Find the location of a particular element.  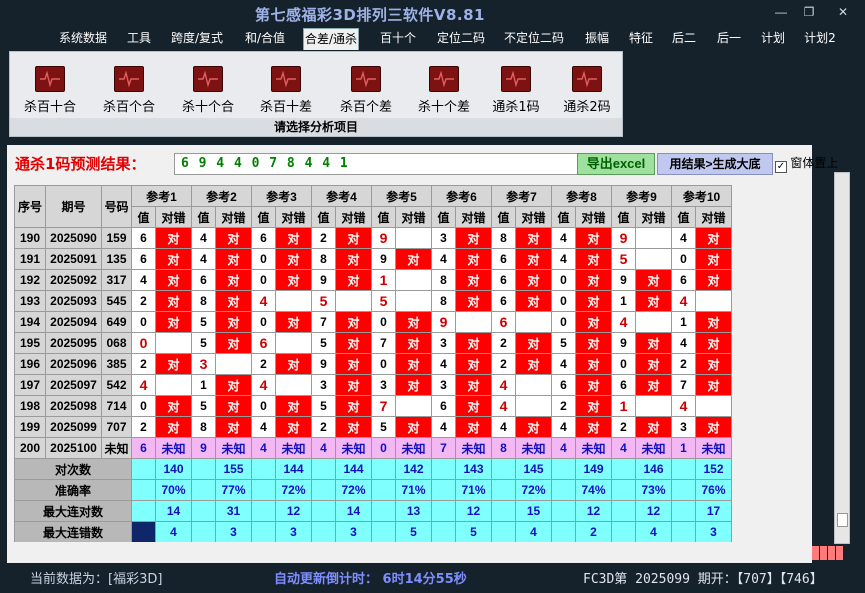

stats-value: 143 is located at coordinates (473, 469).